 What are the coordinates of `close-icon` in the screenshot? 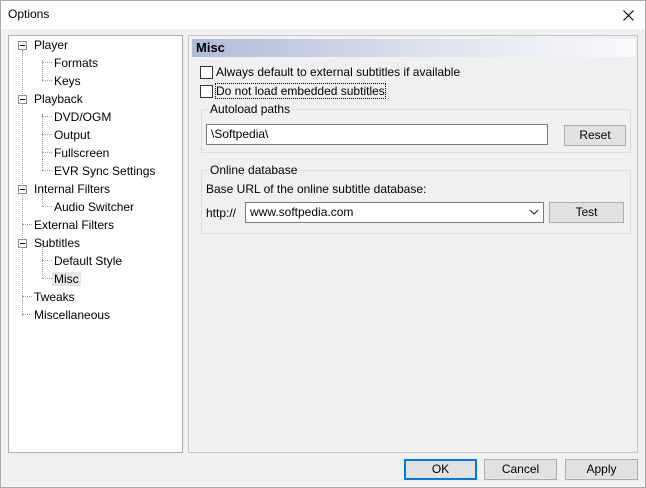 It's located at (628, 15).